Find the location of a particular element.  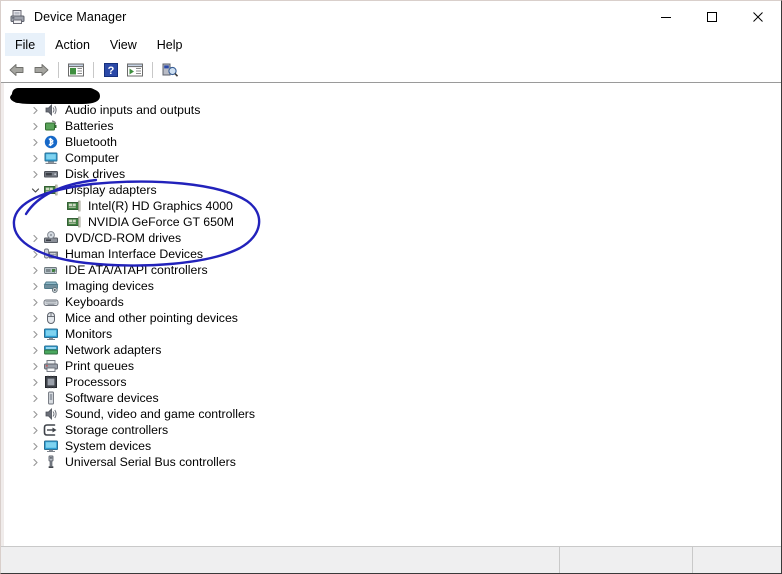

tree-node-keyboards: Keyboards is located at coordinates (392, 302).